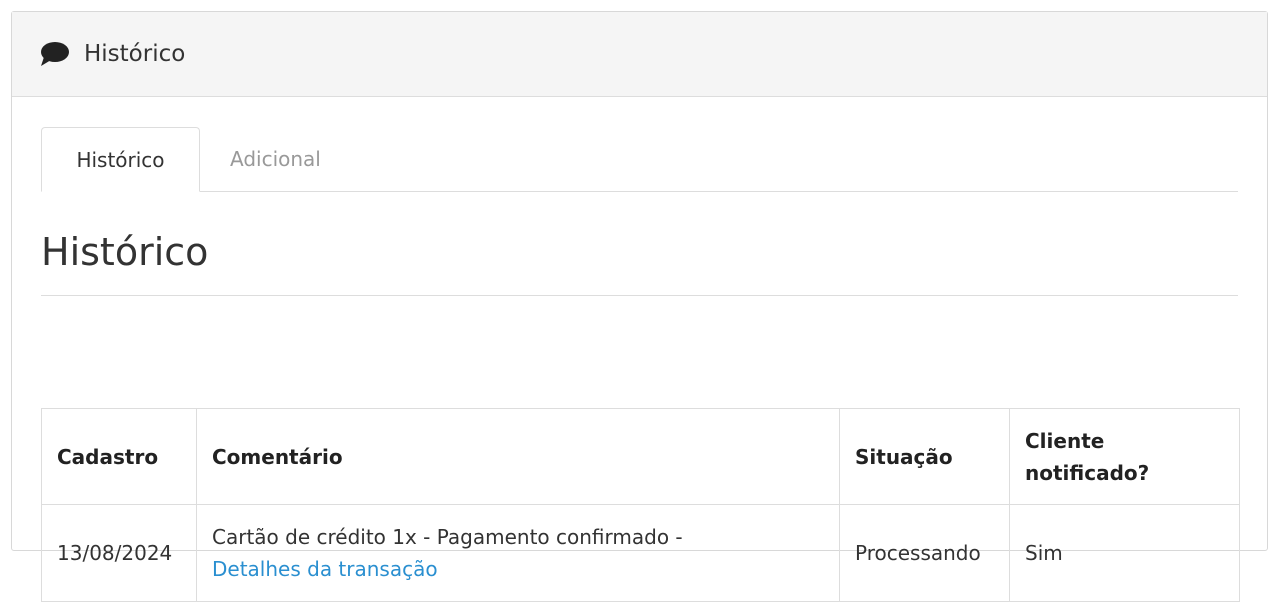 Image resolution: width=1280 pixels, height=602 pixels. What do you see at coordinates (924, 553) in the screenshot?
I see `cell-situacao: Processando` at bounding box center [924, 553].